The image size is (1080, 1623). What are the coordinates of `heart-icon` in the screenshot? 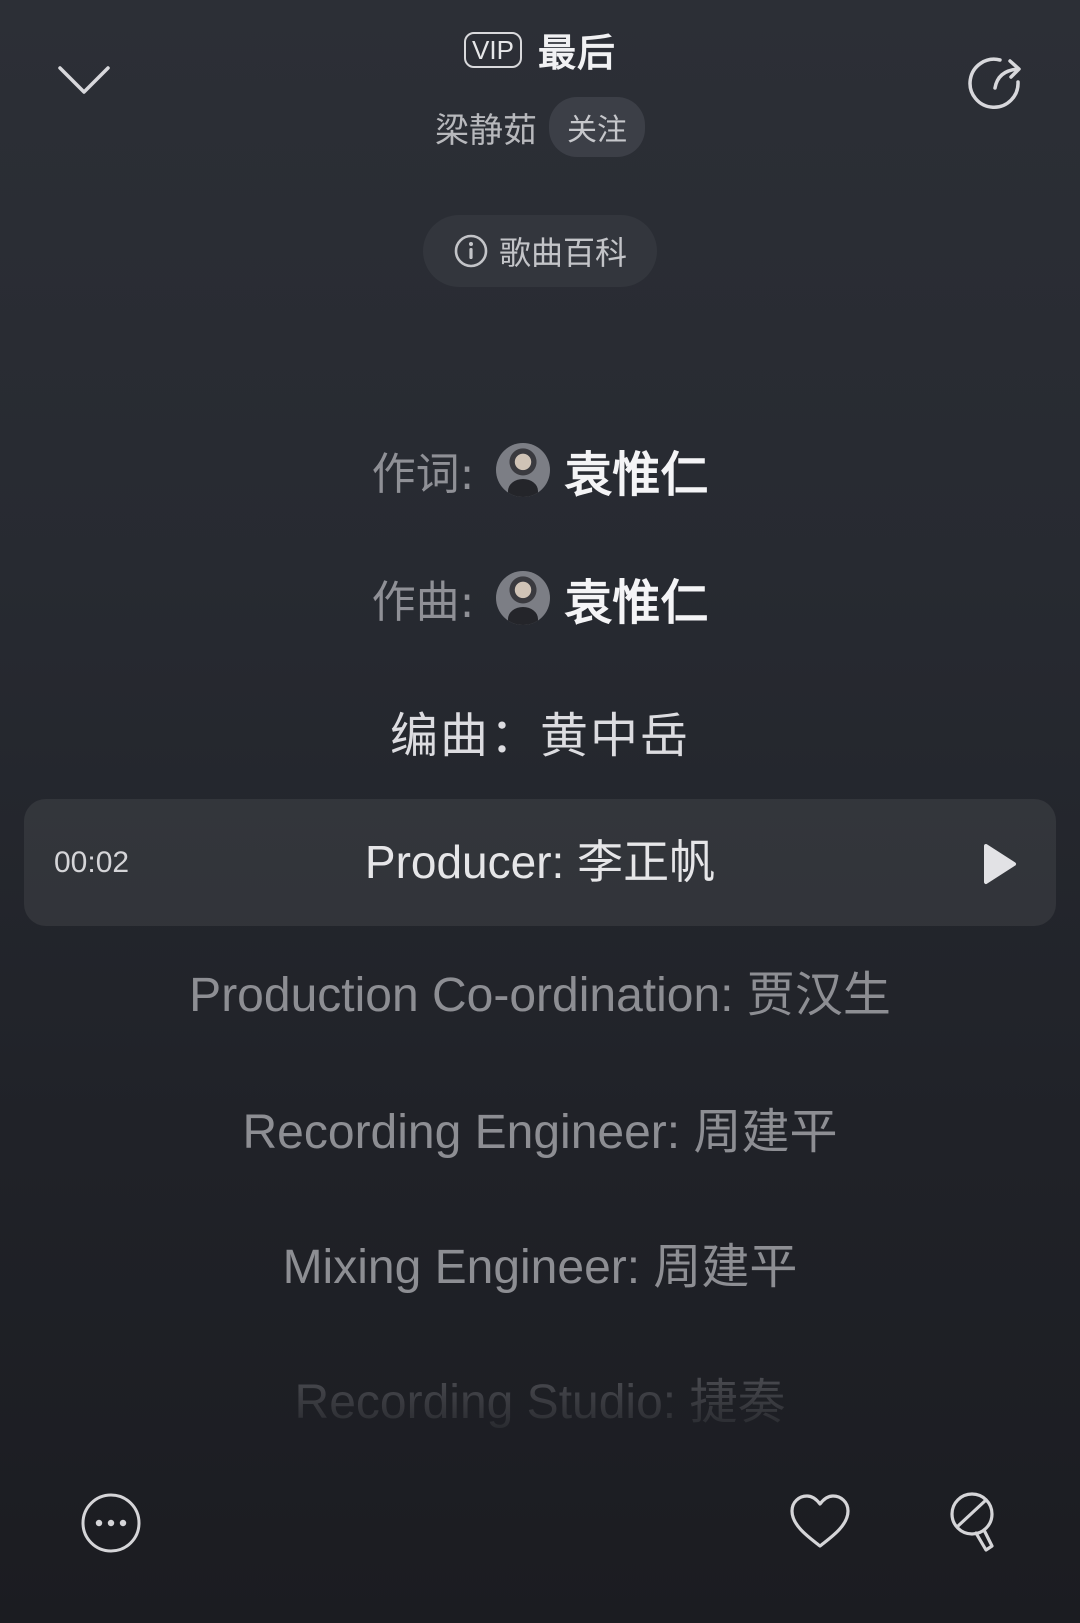 It's located at (820, 1521).